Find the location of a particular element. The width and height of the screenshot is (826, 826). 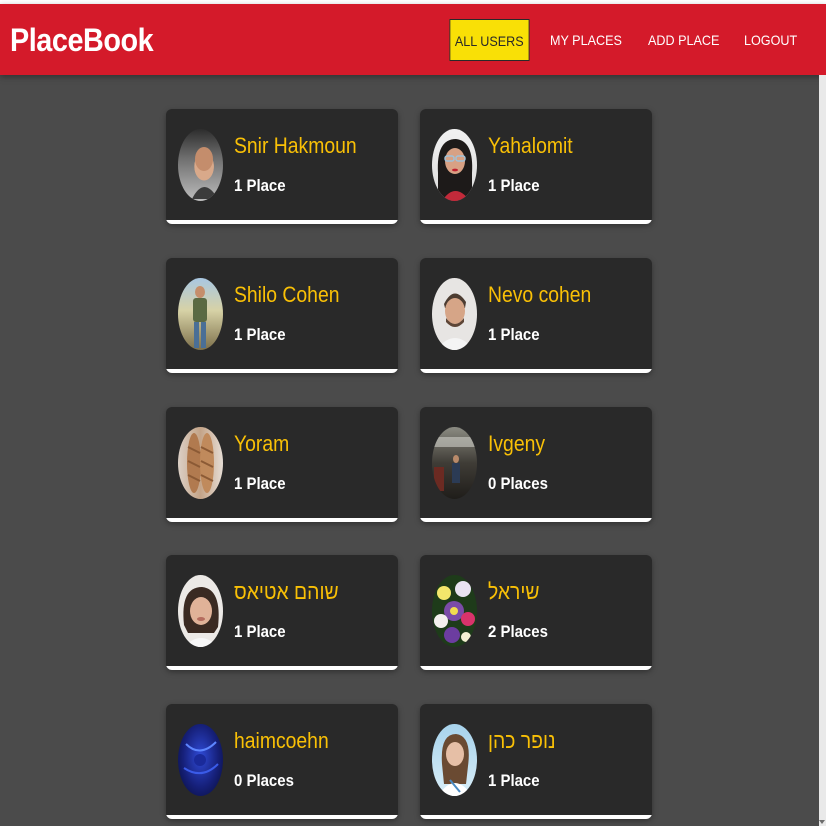

user-name: haimcoehn is located at coordinates (281, 740).